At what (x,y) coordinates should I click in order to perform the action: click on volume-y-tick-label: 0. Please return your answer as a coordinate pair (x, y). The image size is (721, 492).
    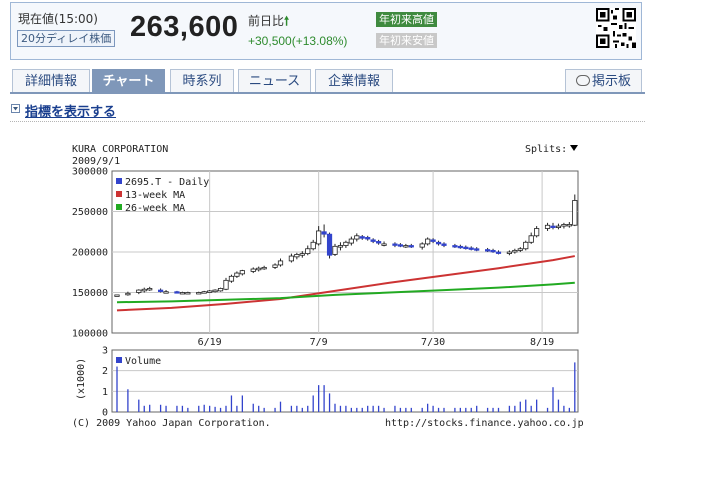
    Looking at the image, I should click on (105, 413).